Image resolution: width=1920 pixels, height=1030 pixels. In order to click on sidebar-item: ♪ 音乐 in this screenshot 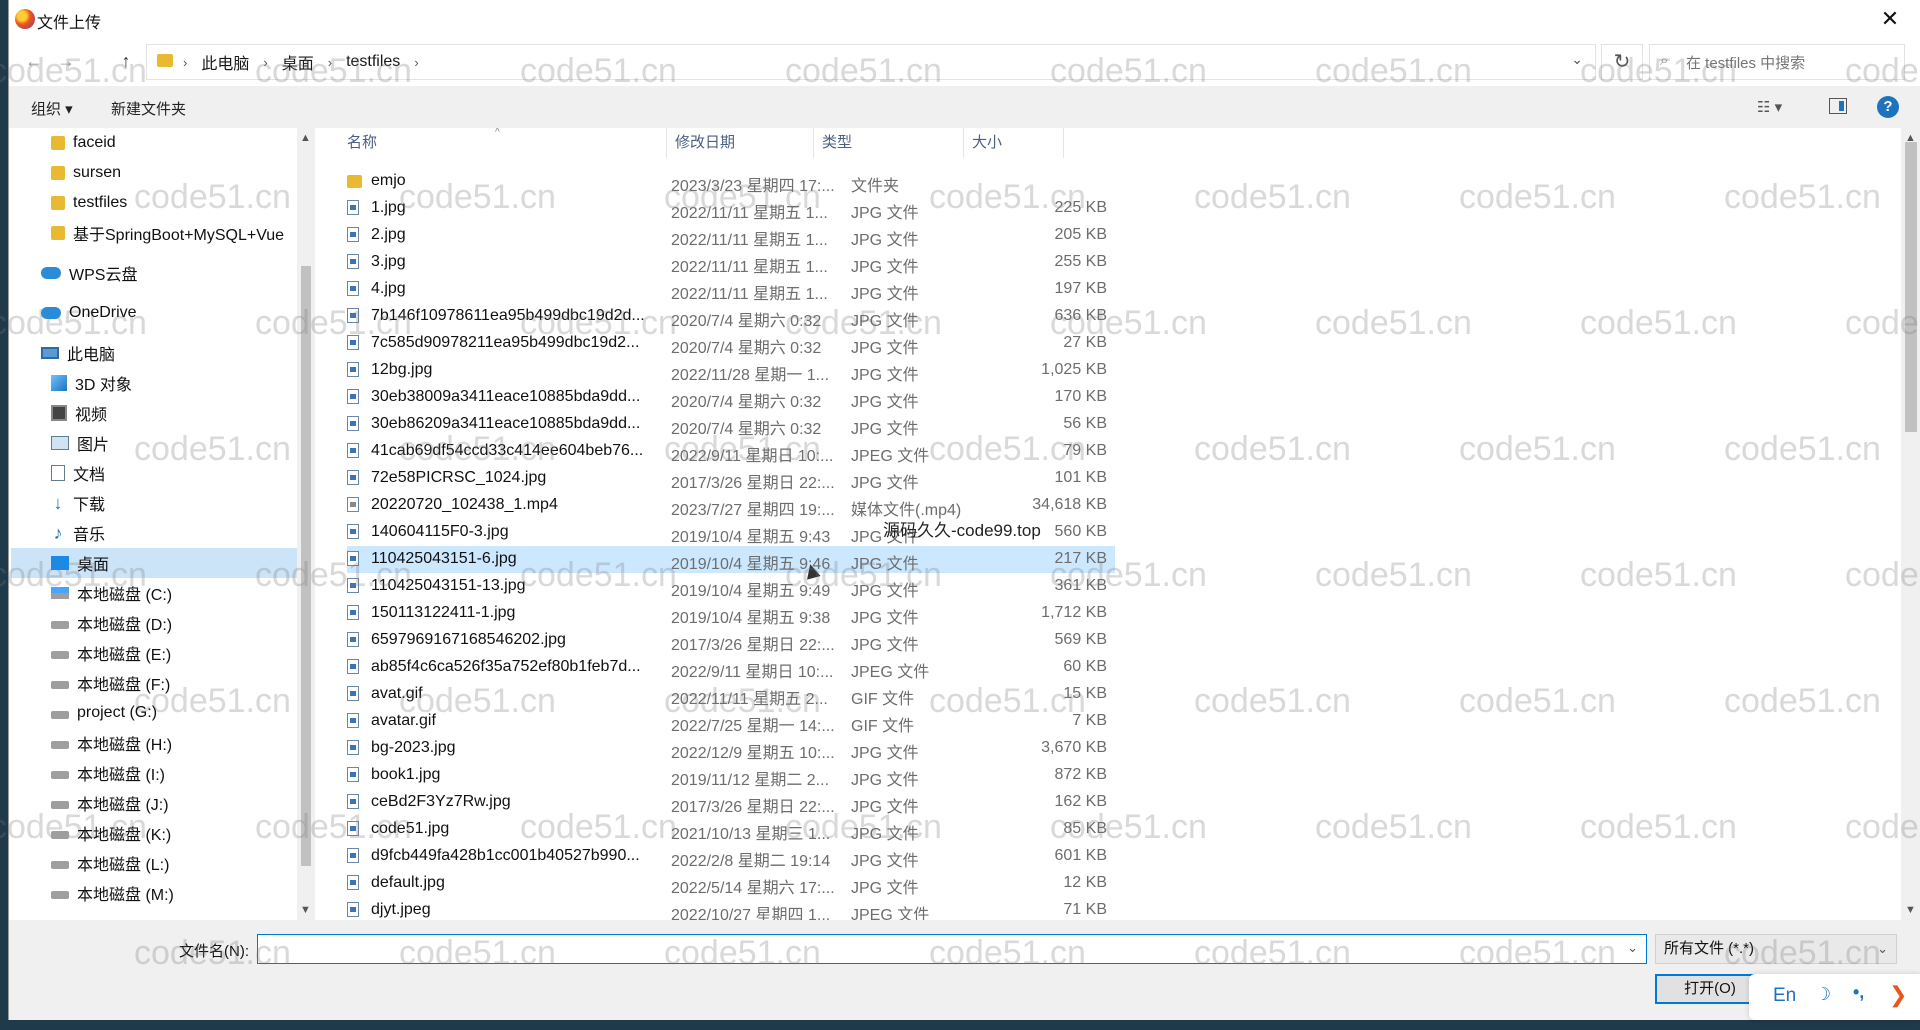, I will do `click(78, 533)`.